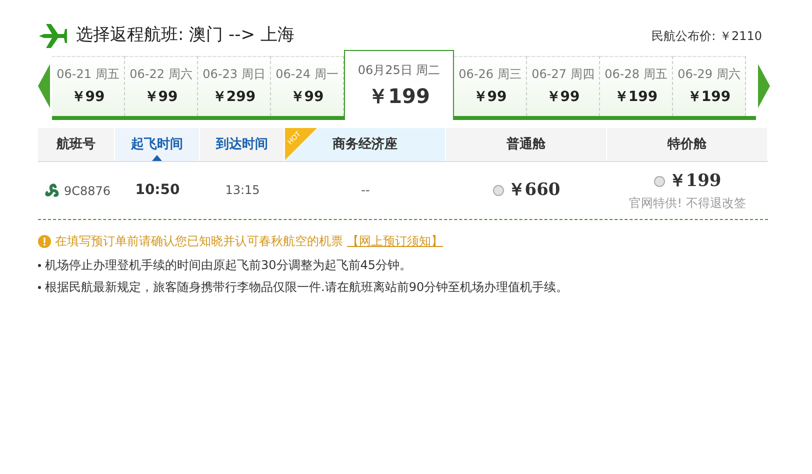  I want to click on date-tab: 06-21 周五 ￥99, so click(88, 86).